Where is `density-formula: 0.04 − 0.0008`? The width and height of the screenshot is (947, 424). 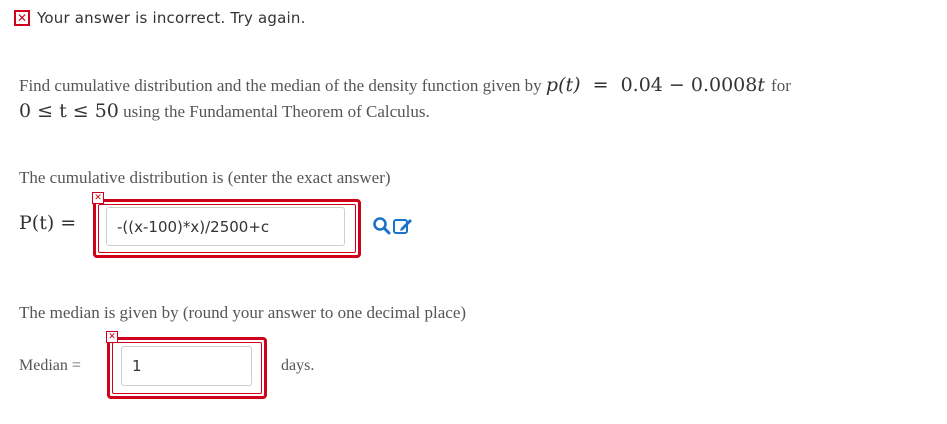
density-formula: 0.04 − 0.0008 is located at coordinates (689, 85).